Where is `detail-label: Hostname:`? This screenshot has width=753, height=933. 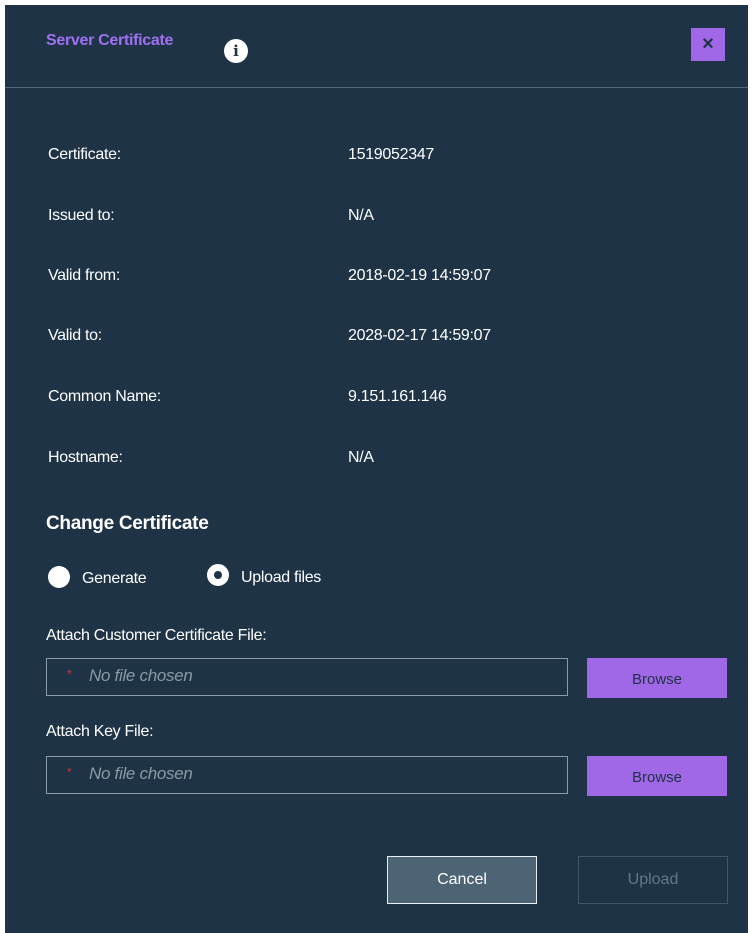
detail-label: Hostname: is located at coordinates (85, 457).